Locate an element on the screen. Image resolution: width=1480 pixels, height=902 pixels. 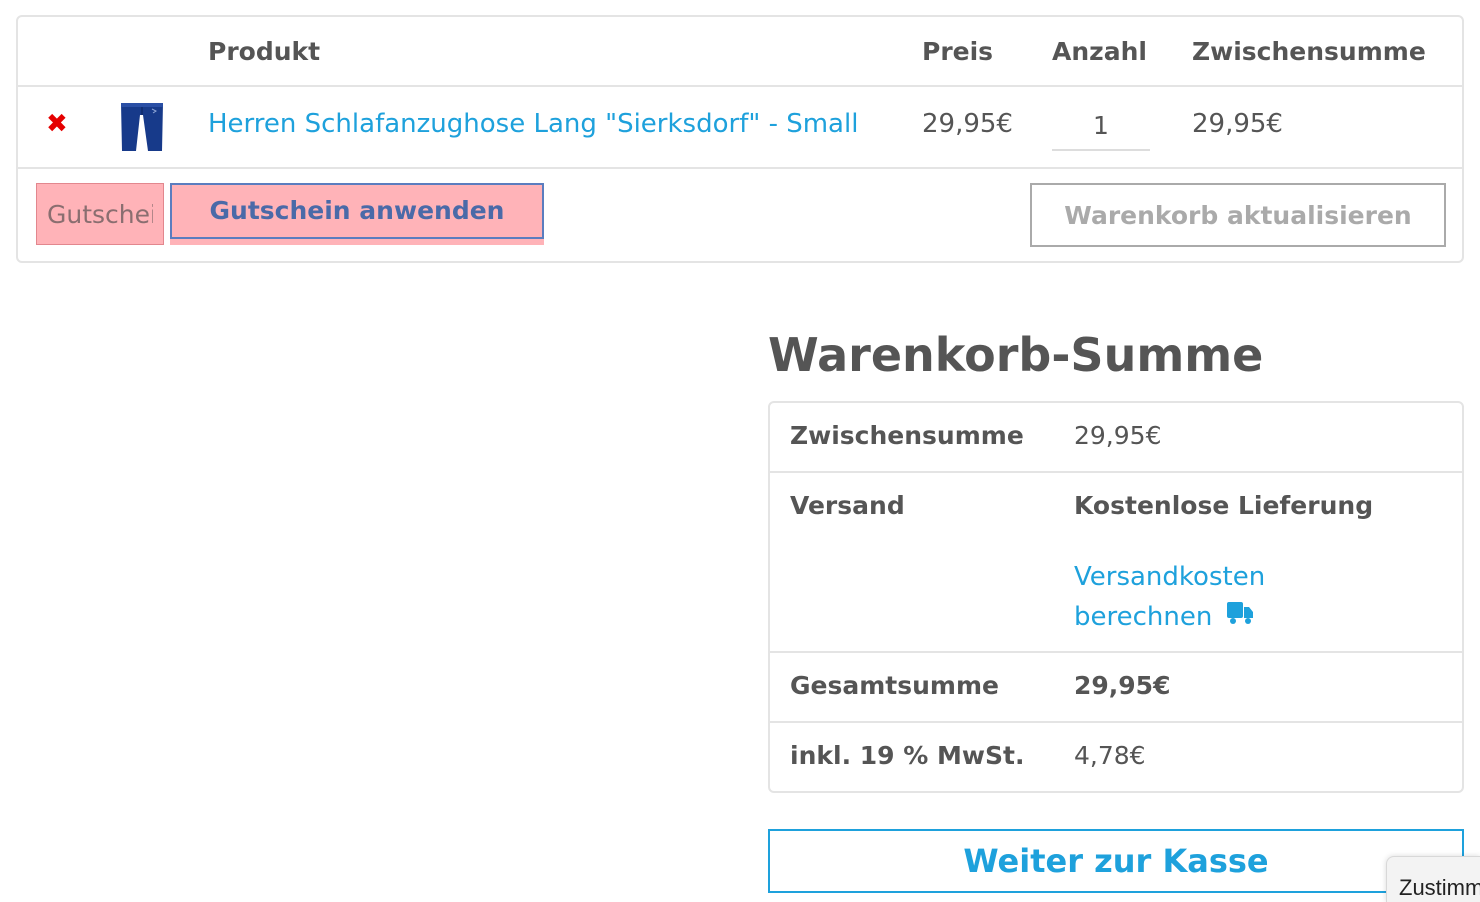
calculate-shipping-line2: berechnen is located at coordinates (1143, 617).